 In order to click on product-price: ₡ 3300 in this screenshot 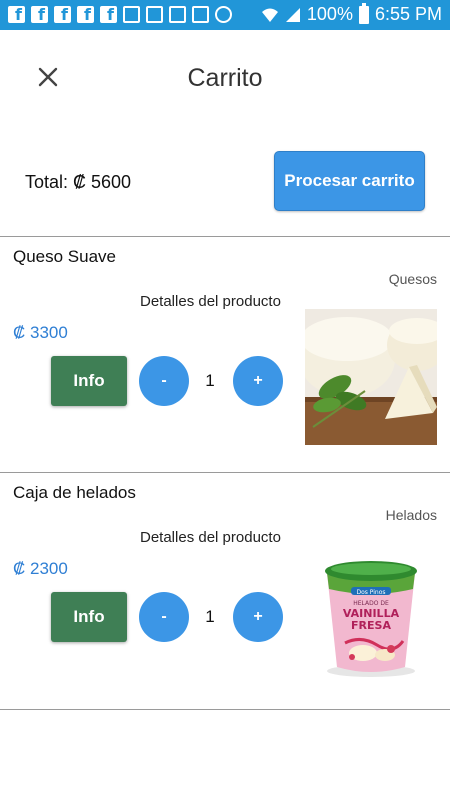, I will do `click(40, 332)`.